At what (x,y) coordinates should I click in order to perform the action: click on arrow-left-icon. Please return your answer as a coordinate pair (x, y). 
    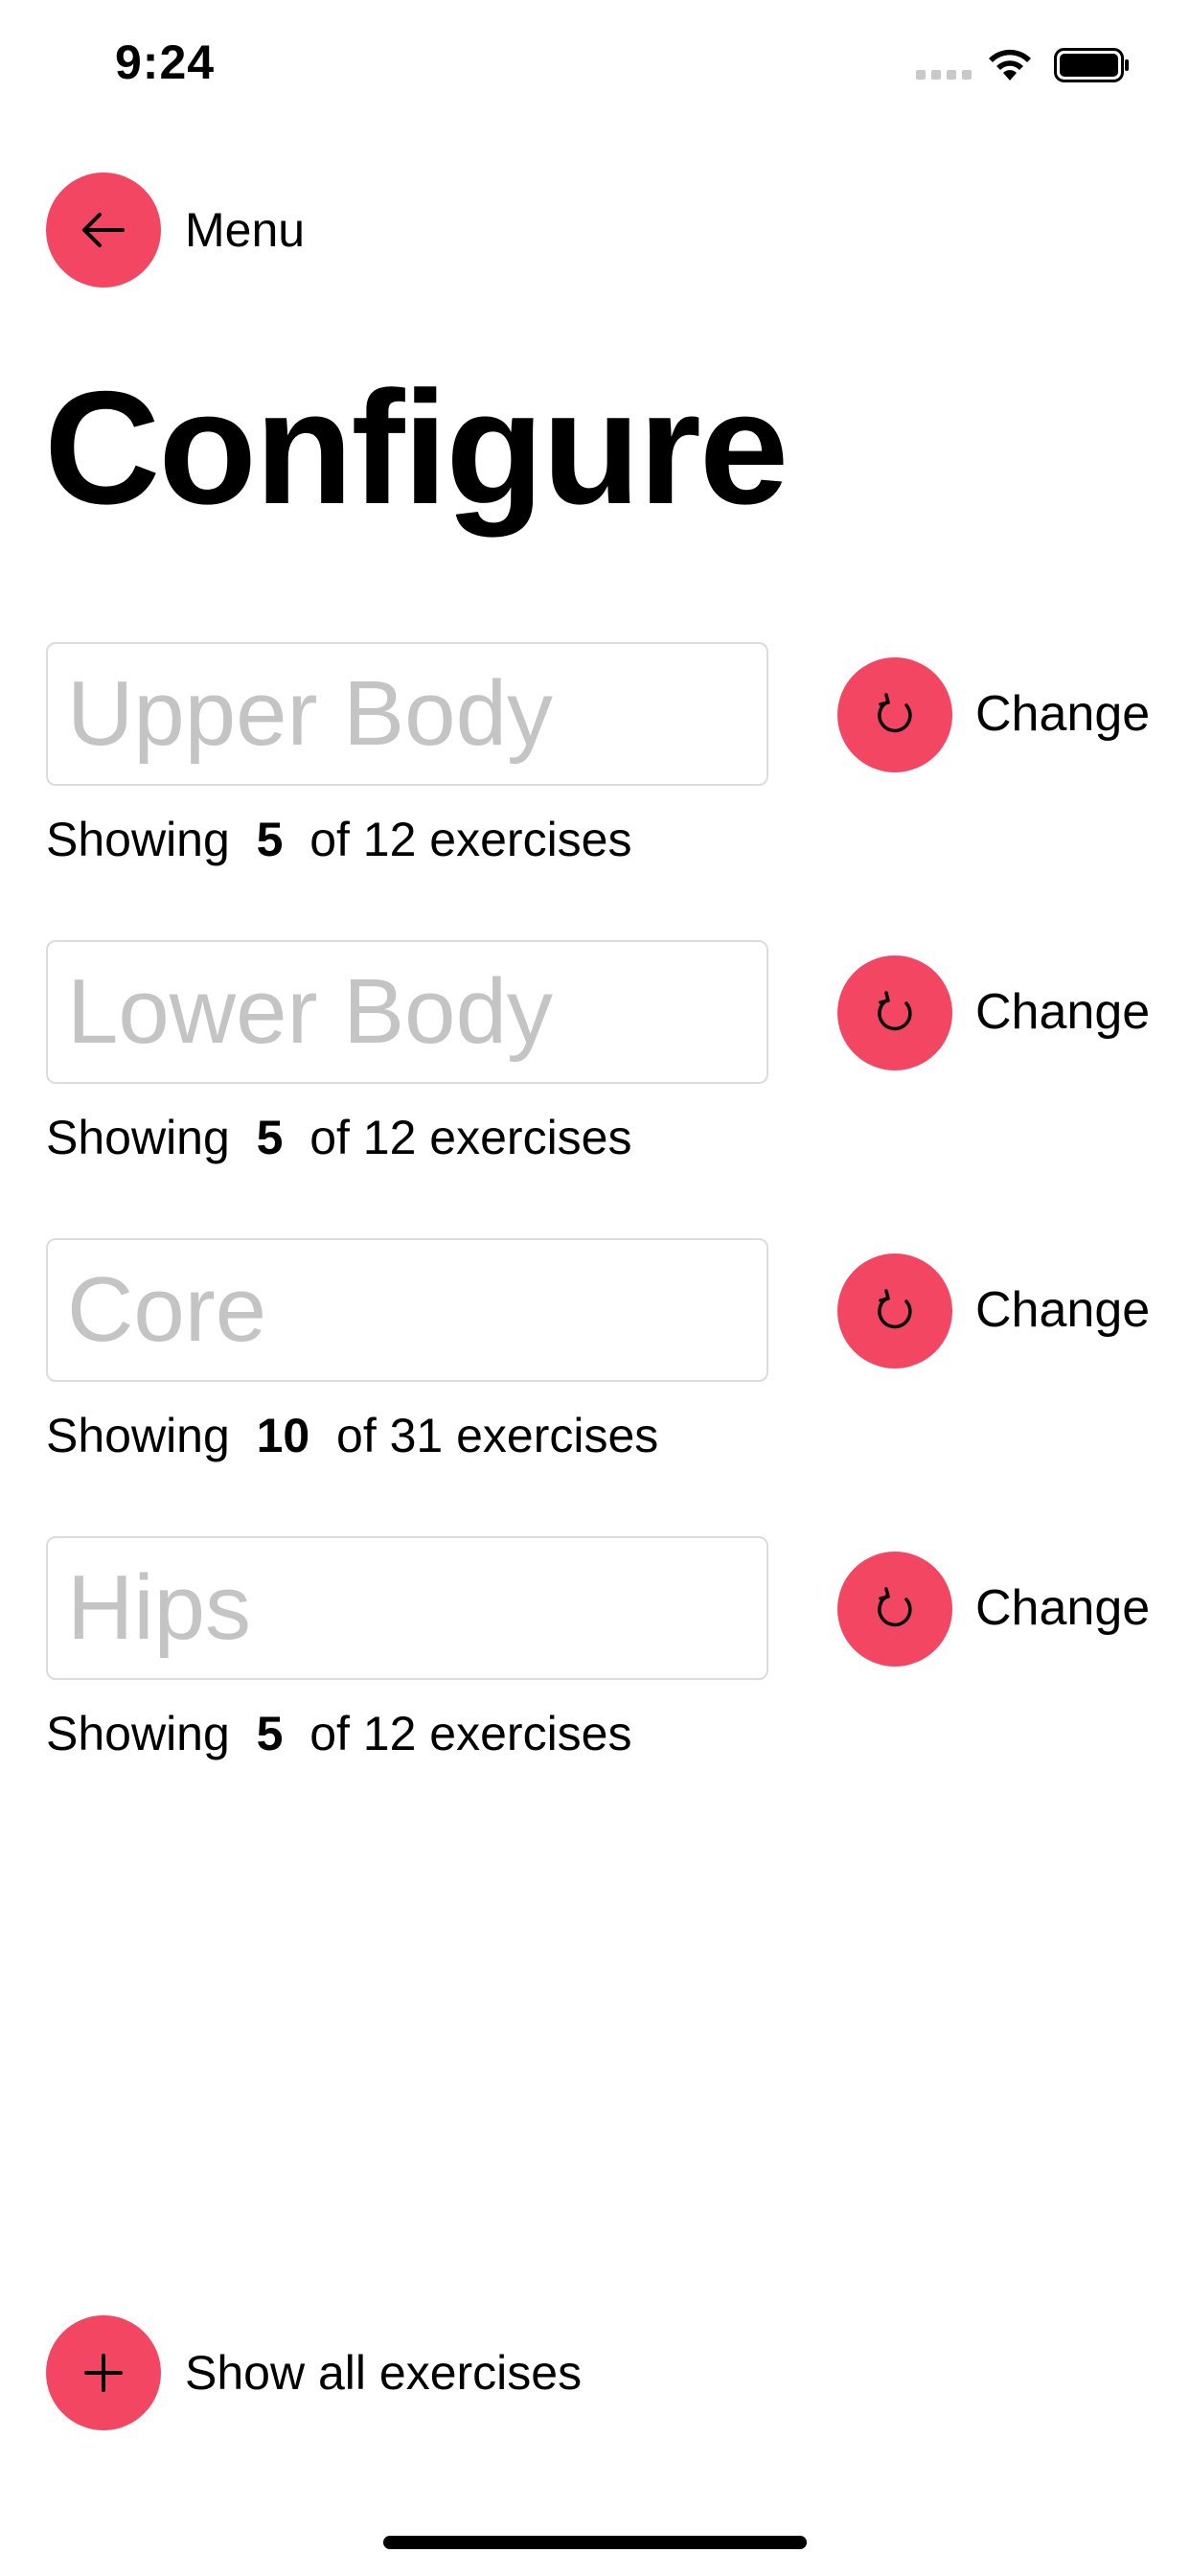
    Looking at the image, I should click on (103, 230).